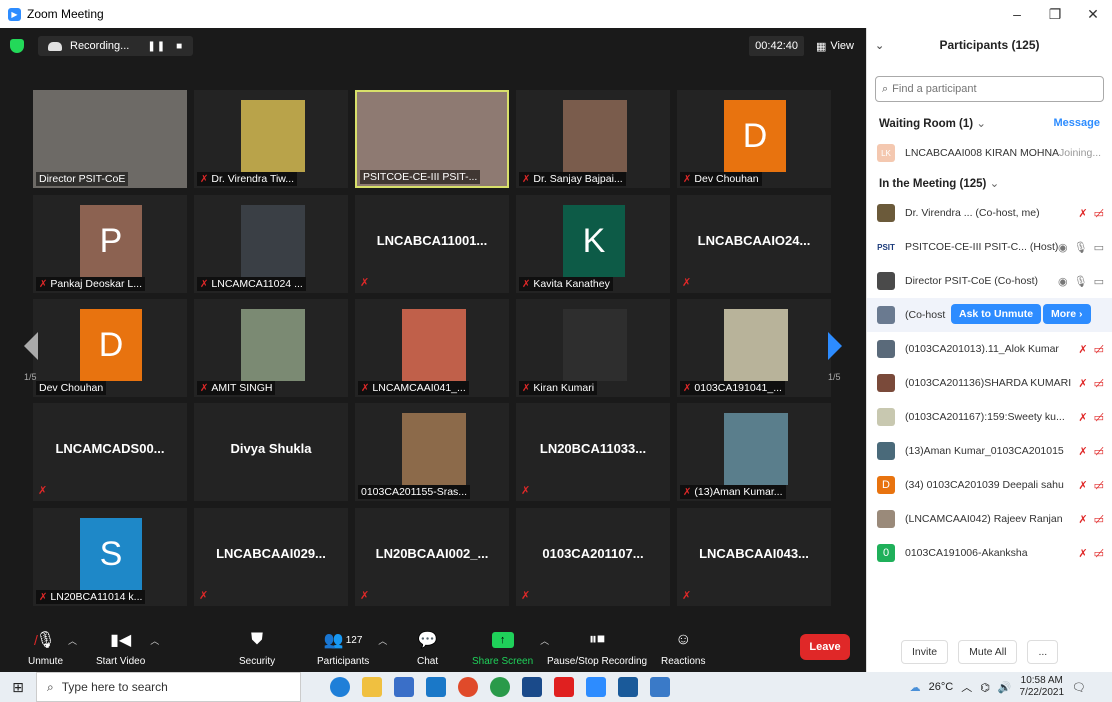 This screenshot has height=702, width=1112. Describe the element at coordinates (72, 640) in the screenshot. I see `audio-options-caret-icon: ︿` at that location.